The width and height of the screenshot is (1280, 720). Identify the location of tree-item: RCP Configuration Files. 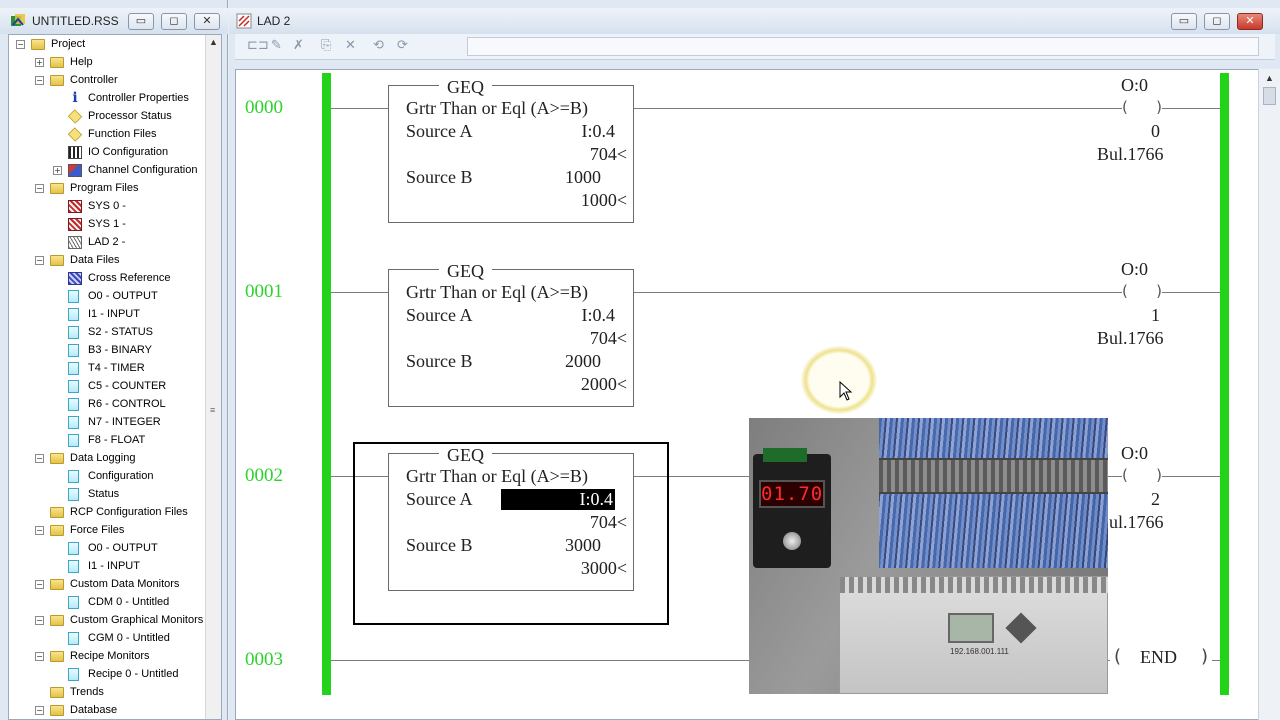
(107, 513).